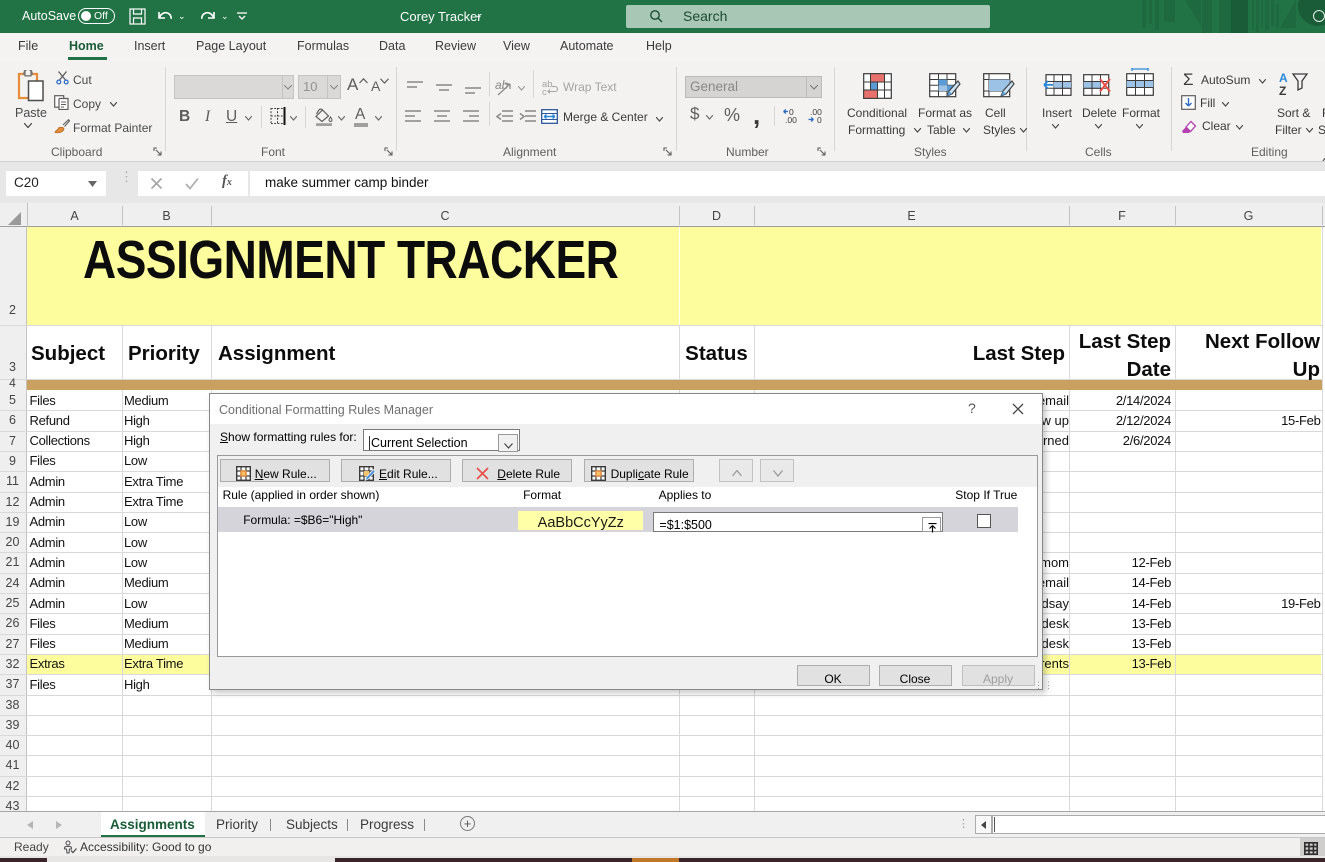 The height and width of the screenshot is (862, 1325). Describe the element at coordinates (791, 119) in the screenshot. I see `svg-text: .00` at that location.